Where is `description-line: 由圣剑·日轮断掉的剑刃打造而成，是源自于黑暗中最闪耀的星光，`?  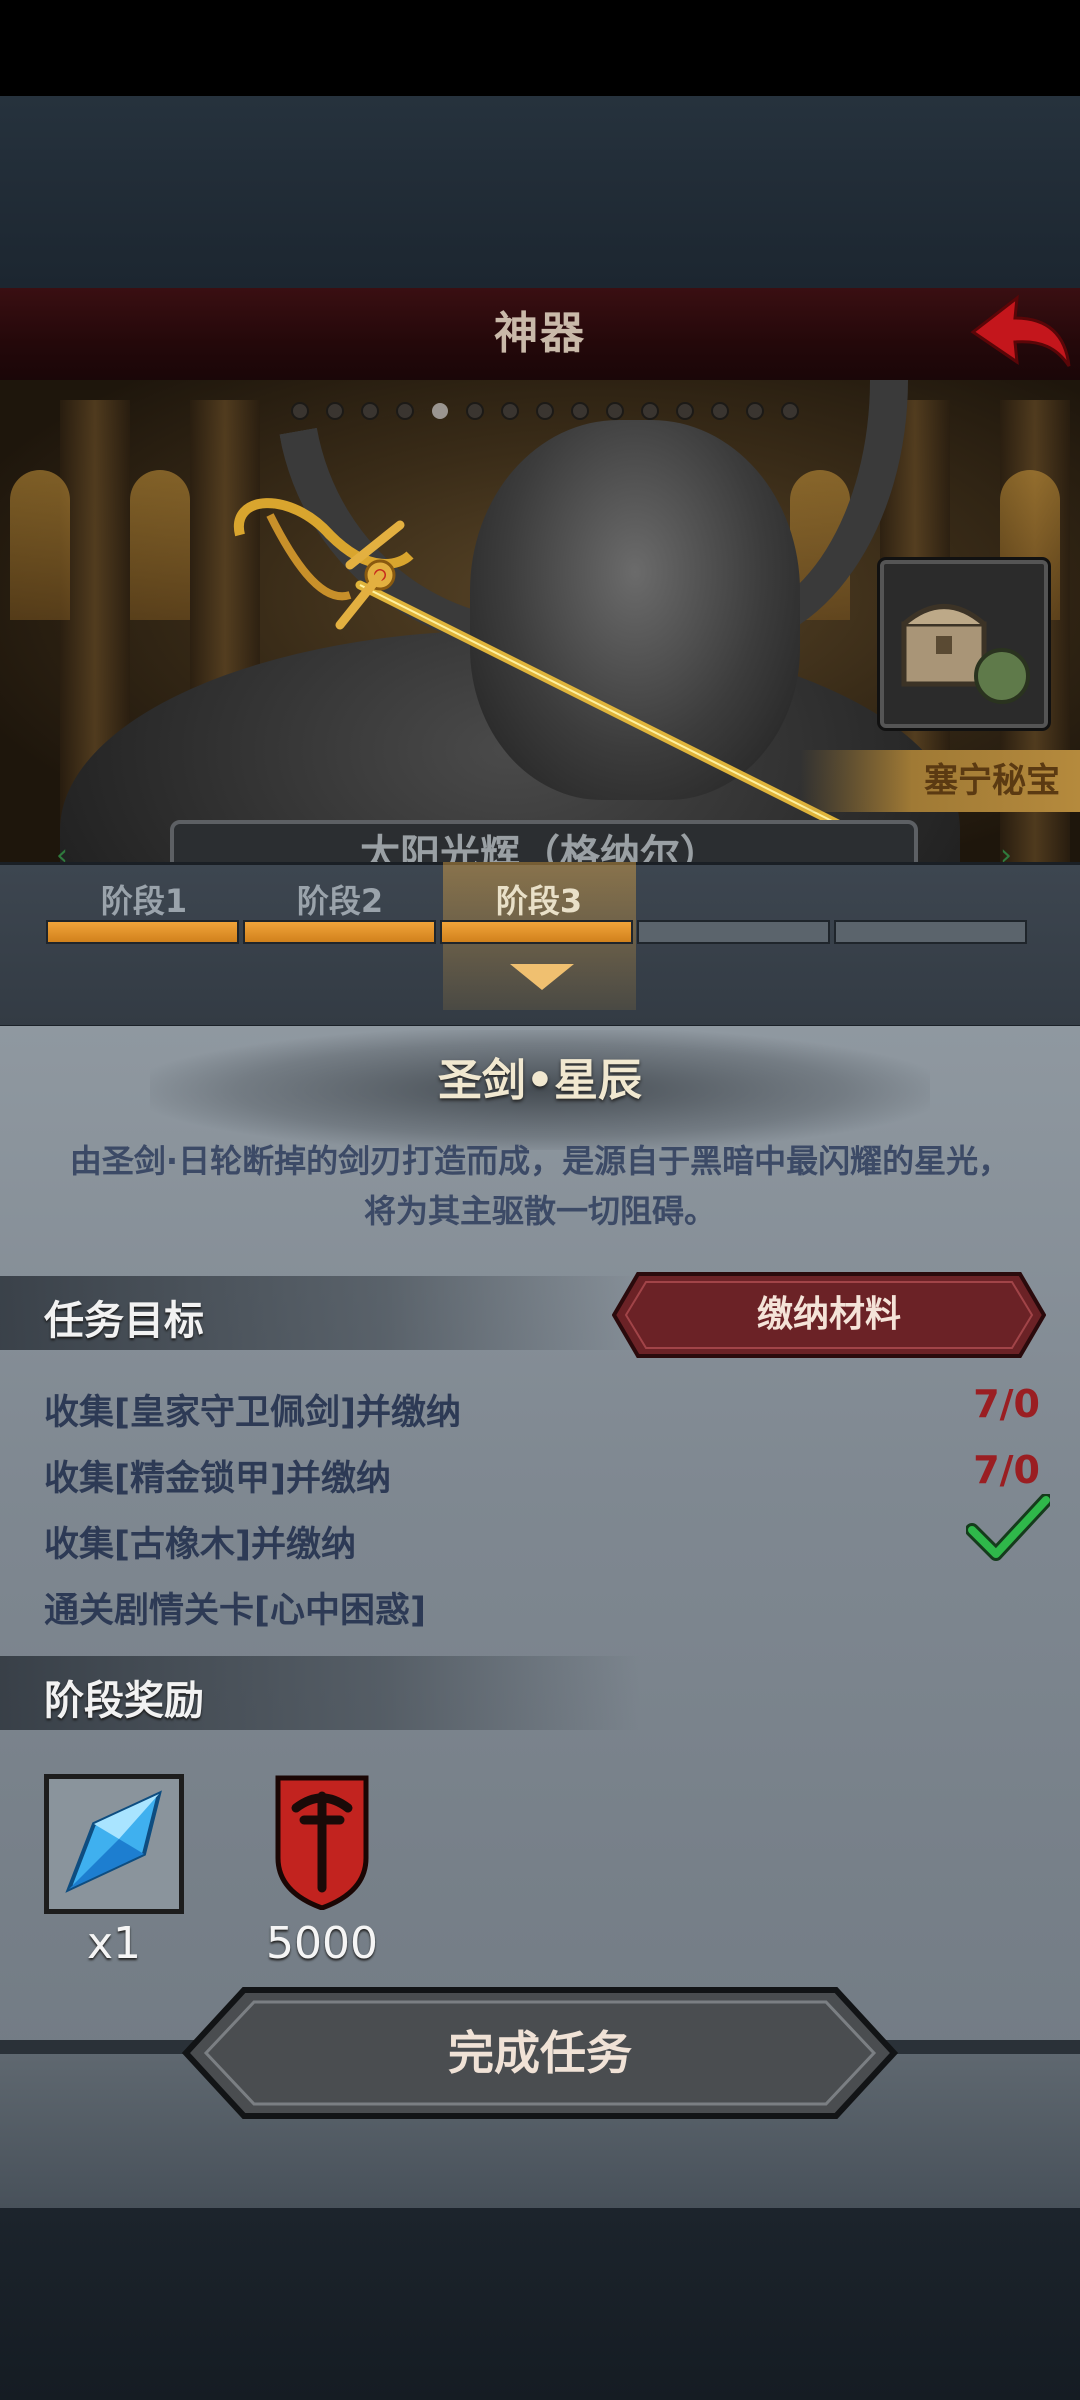
description-line: 由圣剑·日轮断掉的剑刃打造而成，是源自于黑暗中最闪耀的星光， is located at coordinates (540, 1161).